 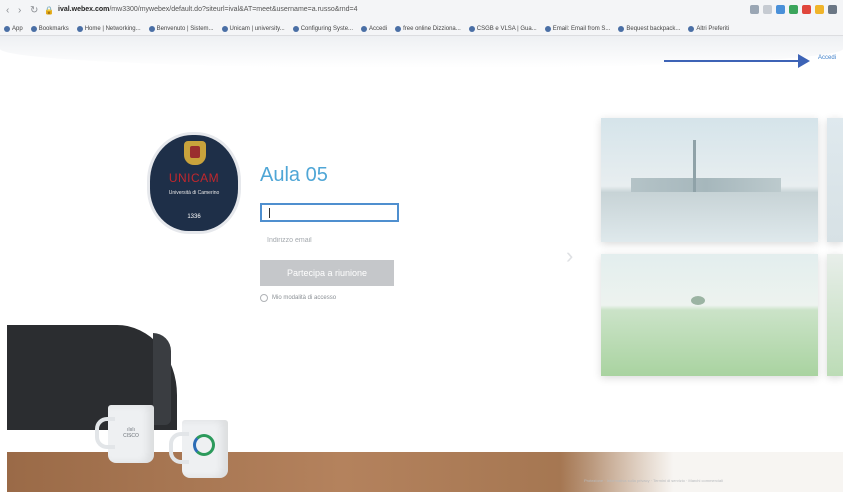 What do you see at coordinates (327, 273) in the screenshot?
I see `join-meeting-button: Partecipa a riunione` at bounding box center [327, 273].